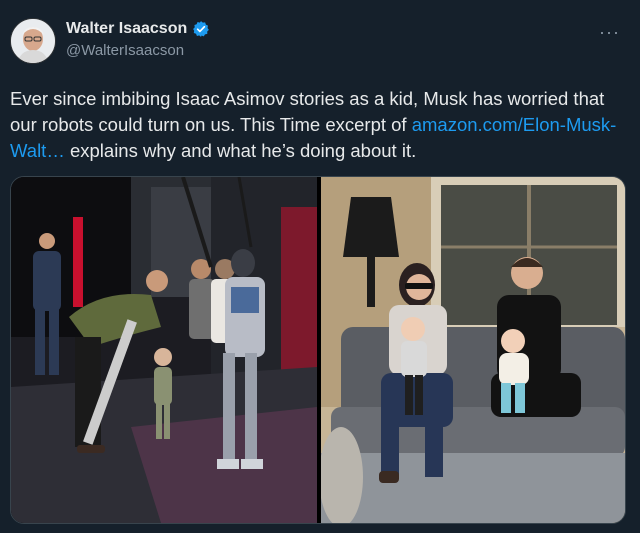  Describe the element at coordinates (138, 39) in the screenshot. I see `author-block: Walter Isaacson @WalterIsaacson` at that location.